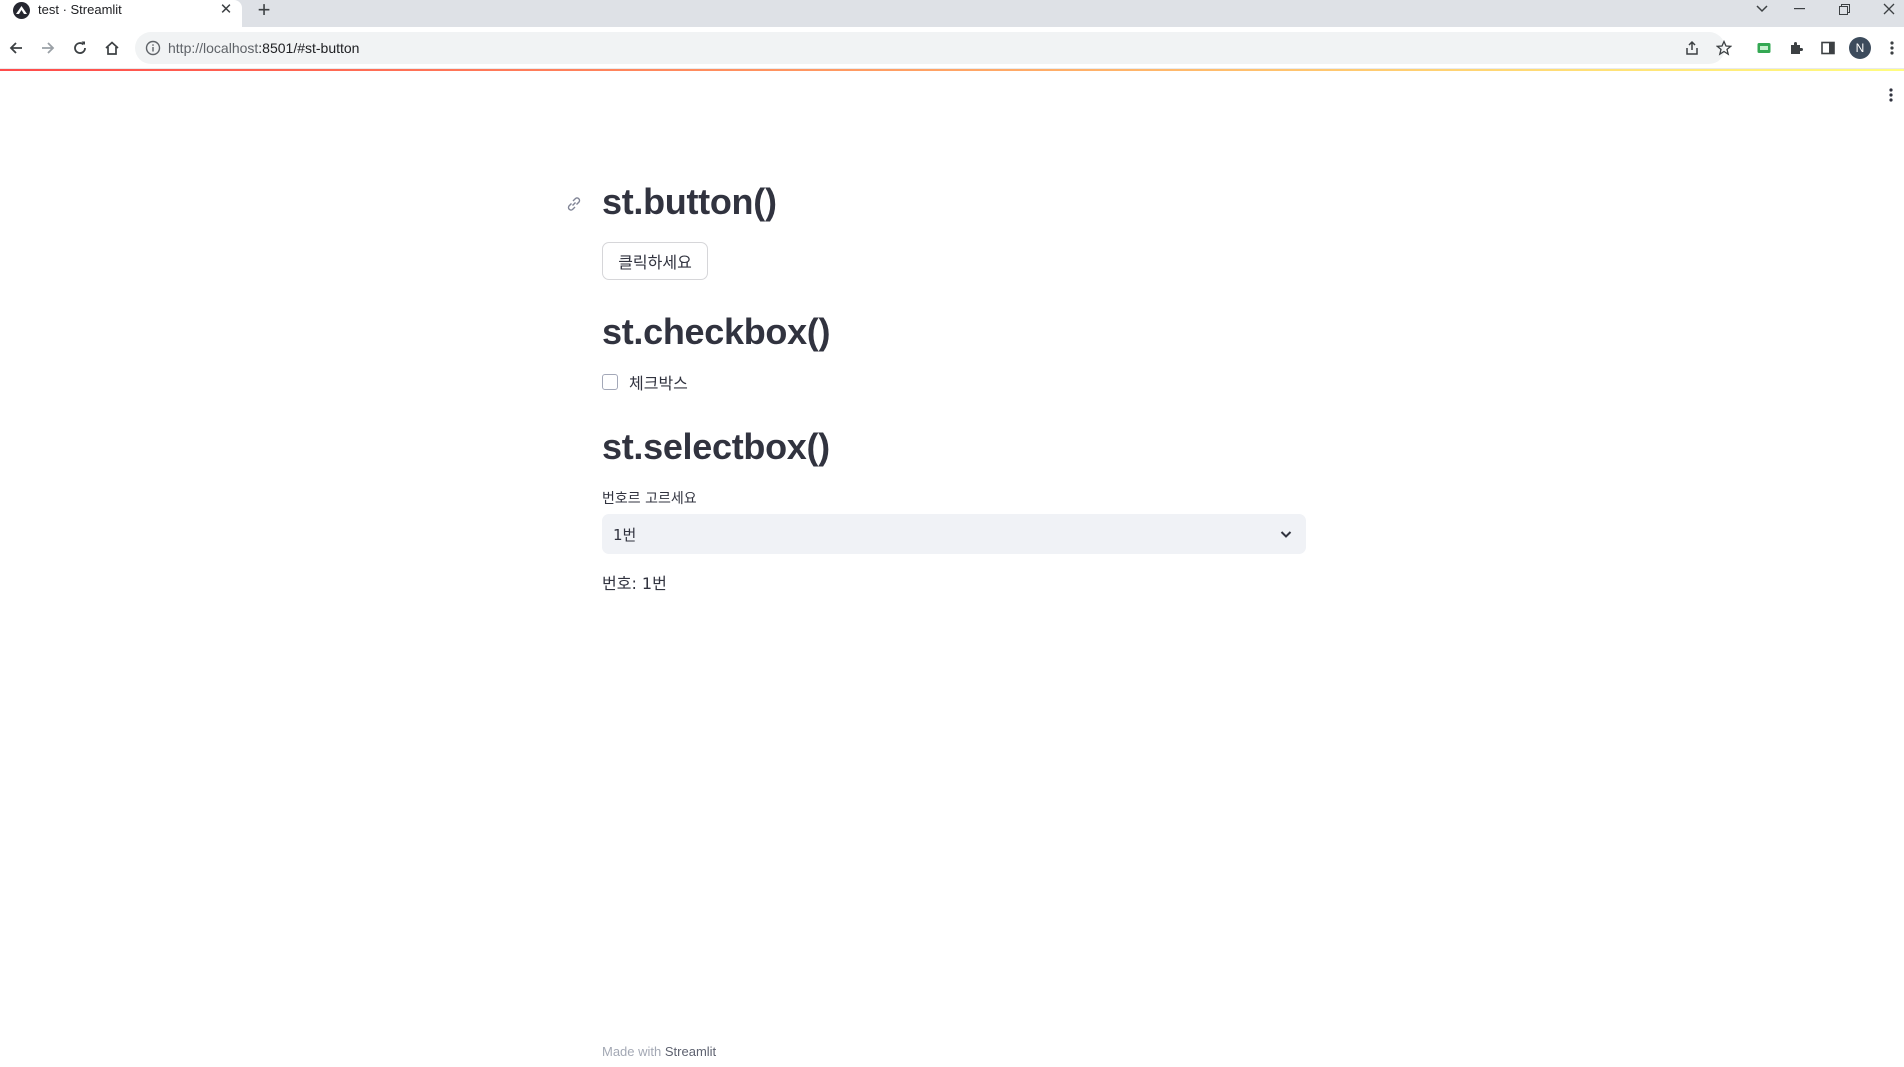 The image size is (1904, 1067). Describe the element at coordinates (1692, 48) in the screenshot. I see `share-icon` at that location.